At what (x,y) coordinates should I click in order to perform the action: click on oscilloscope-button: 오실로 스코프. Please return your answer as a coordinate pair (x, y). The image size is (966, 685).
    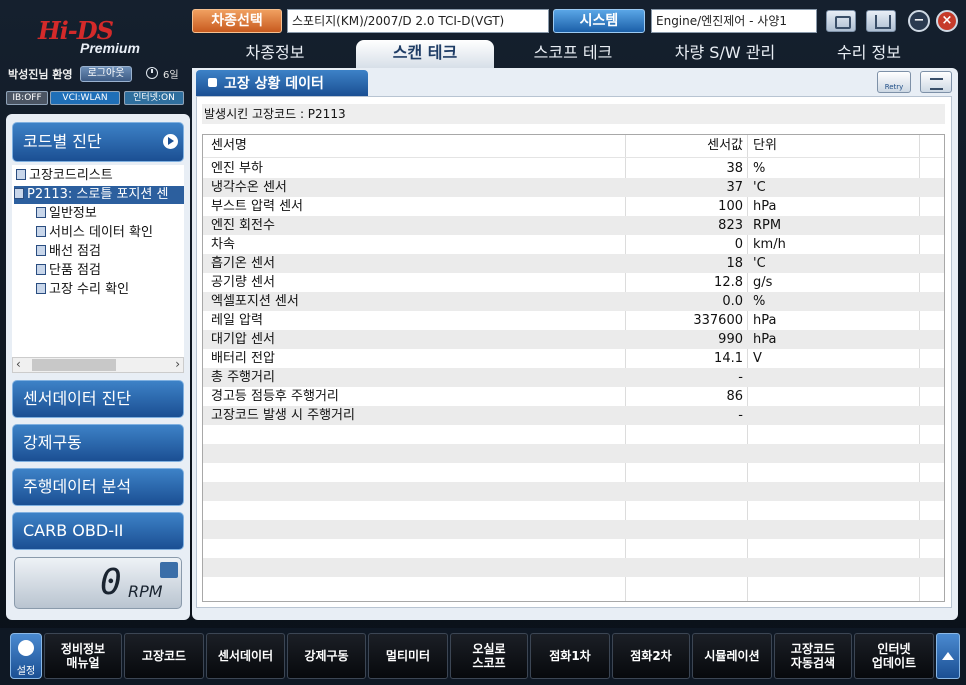
    Looking at the image, I should click on (489, 656).